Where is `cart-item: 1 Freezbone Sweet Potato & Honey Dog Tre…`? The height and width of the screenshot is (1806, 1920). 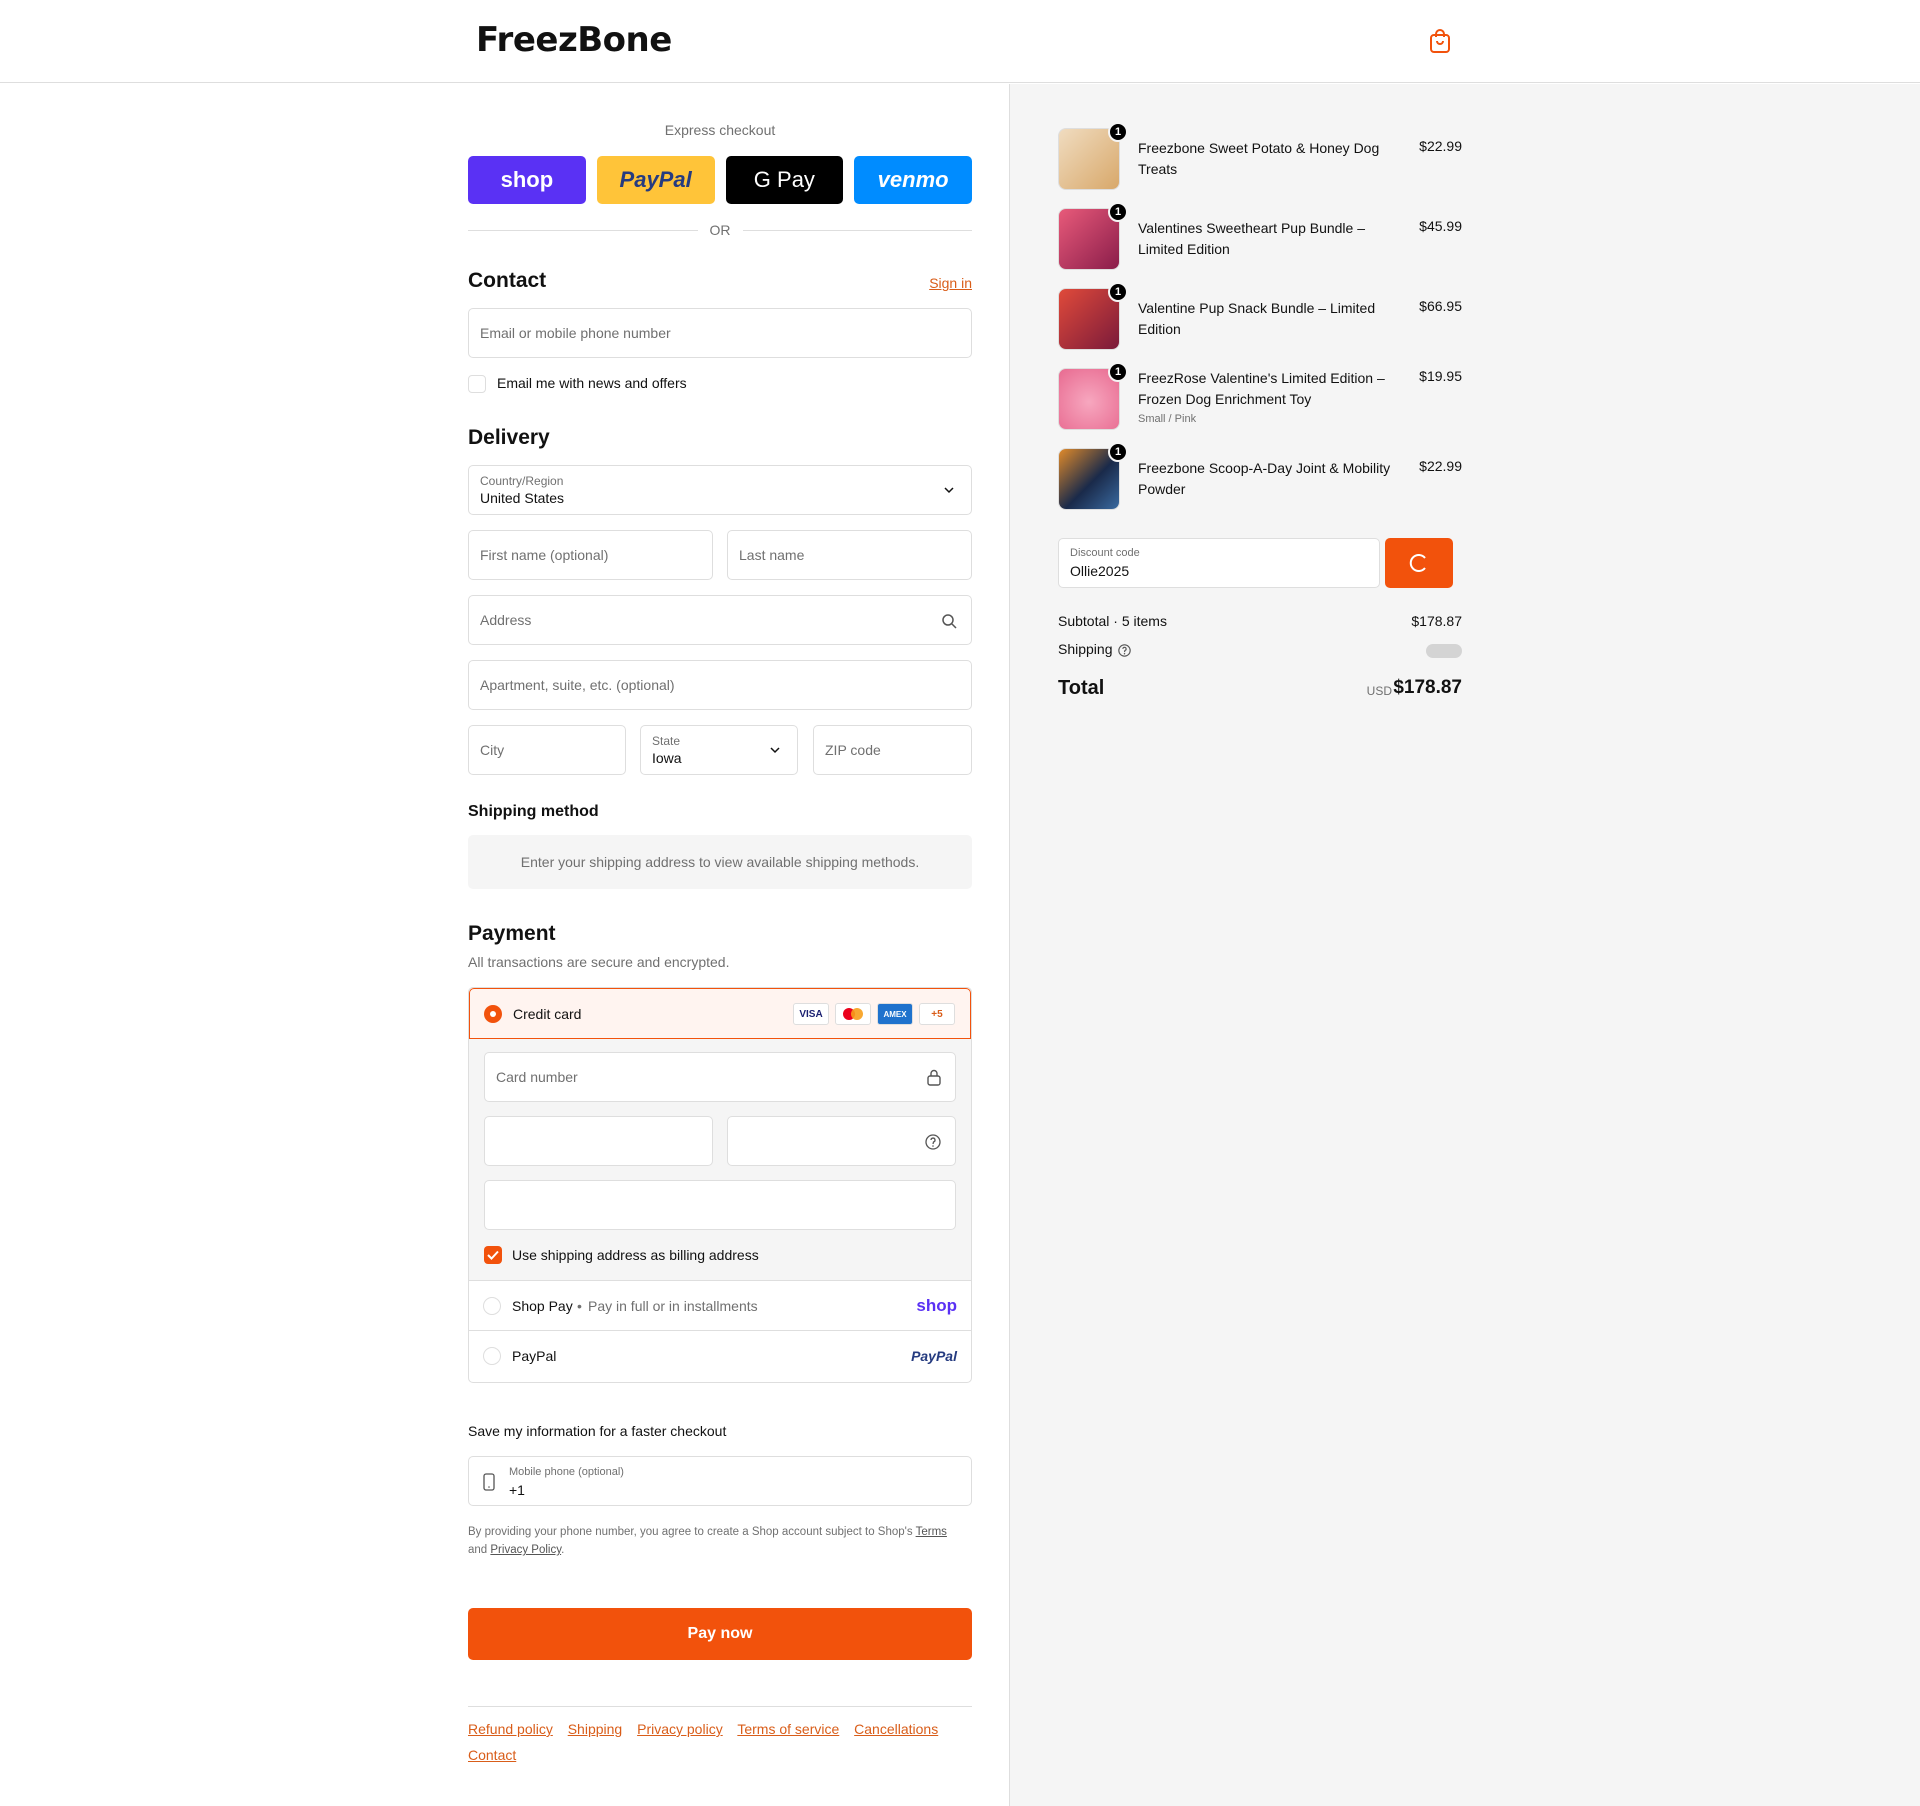
cart-item: 1 Freezbone Sweet Potato & Honey Dog Tre… is located at coordinates (1260, 157).